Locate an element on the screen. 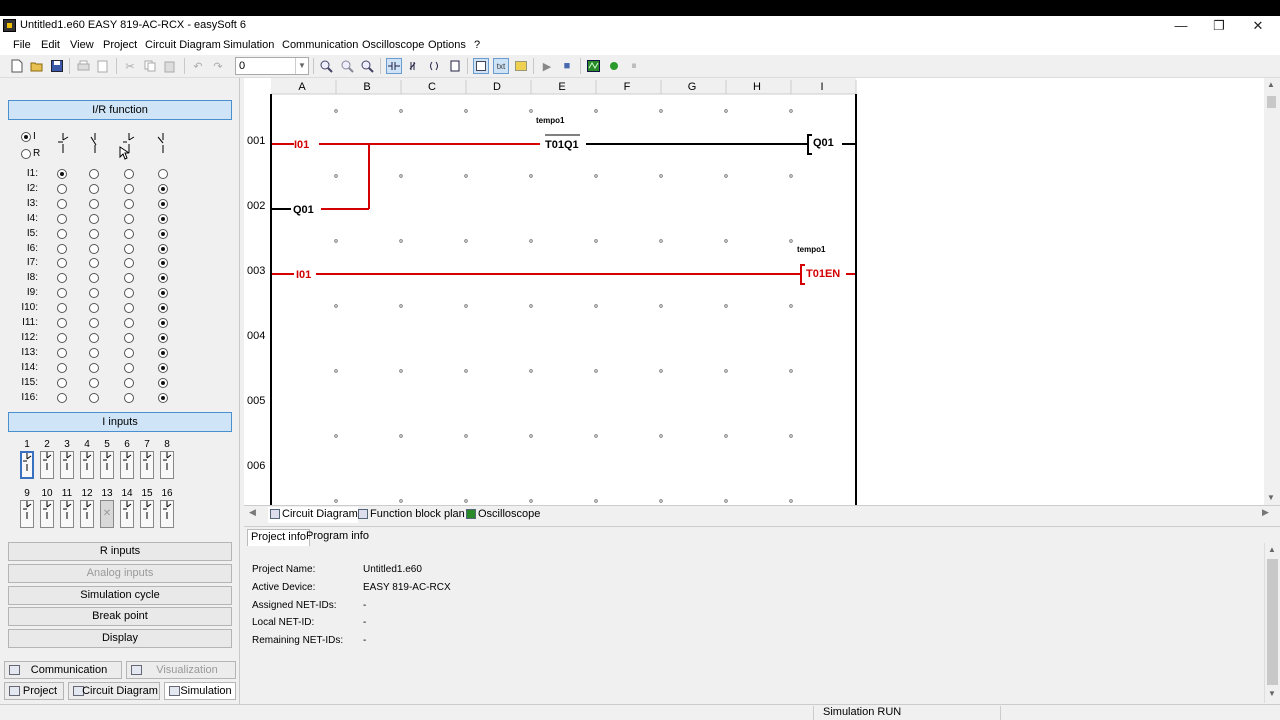  coil-tool-icon is located at coordinates (434, 66).